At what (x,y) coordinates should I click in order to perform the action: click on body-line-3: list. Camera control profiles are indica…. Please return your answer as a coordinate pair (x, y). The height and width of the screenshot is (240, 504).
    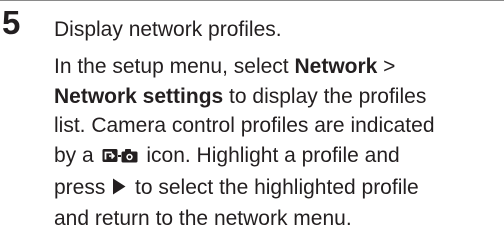
    Looking at the image, I should click on (244, 126).